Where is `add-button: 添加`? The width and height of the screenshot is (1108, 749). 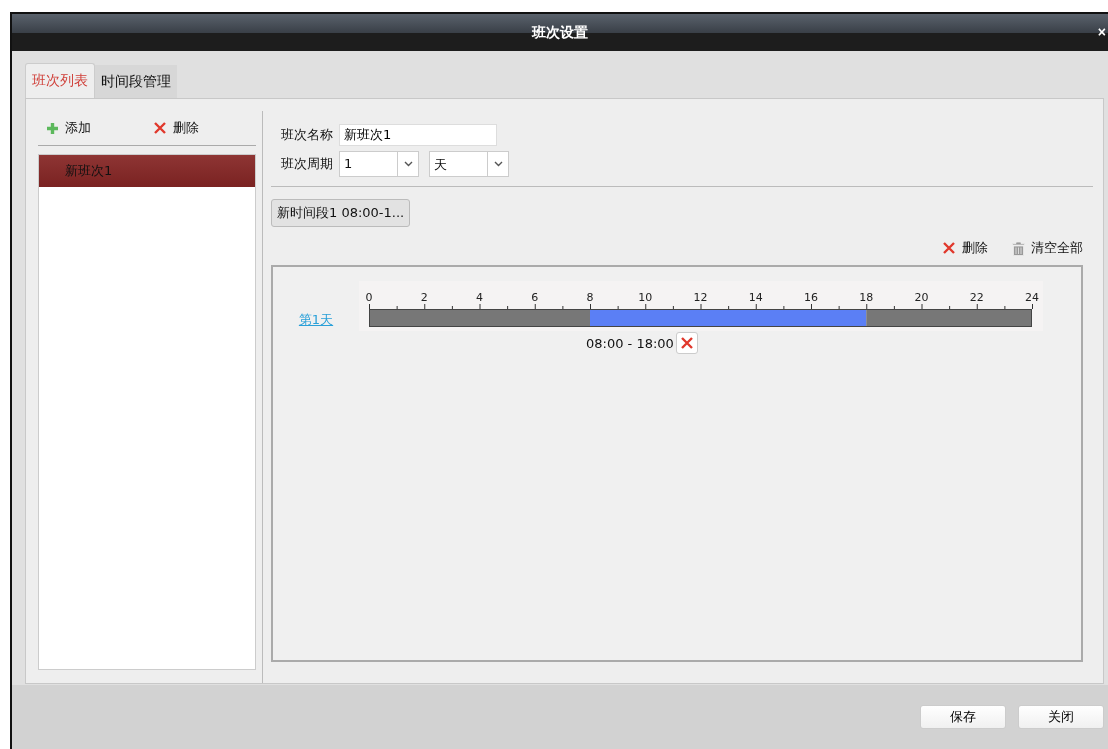
add-button: 添加 is located at coordinates (68, 128).